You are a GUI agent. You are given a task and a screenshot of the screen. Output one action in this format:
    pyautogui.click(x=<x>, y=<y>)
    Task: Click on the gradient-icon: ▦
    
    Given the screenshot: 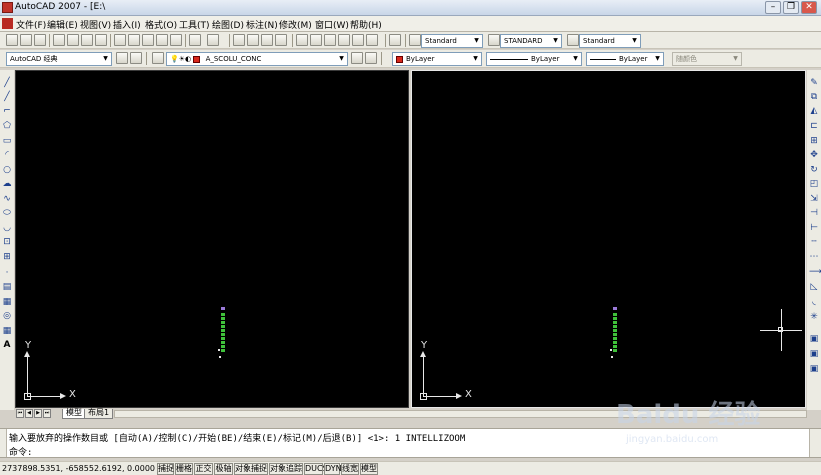 What is the action you would take?
    pyautogui.click(x=7, y=302)
    